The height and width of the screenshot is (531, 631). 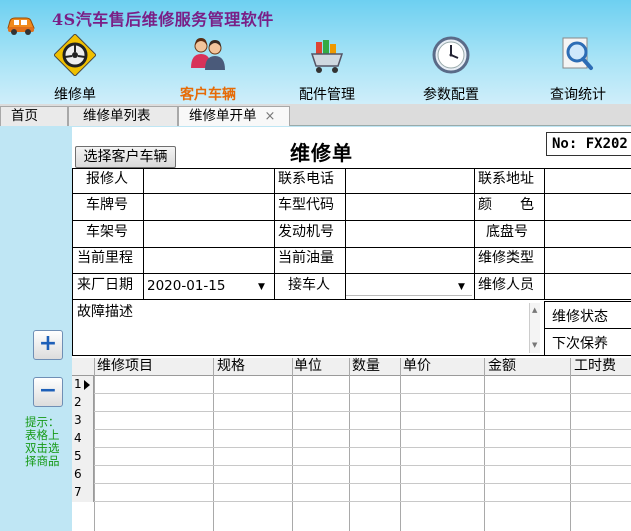 What do you see at coordinates (83, 385) in the screenshot?
I see `row-number: 1` at bounding box center [83, 385].